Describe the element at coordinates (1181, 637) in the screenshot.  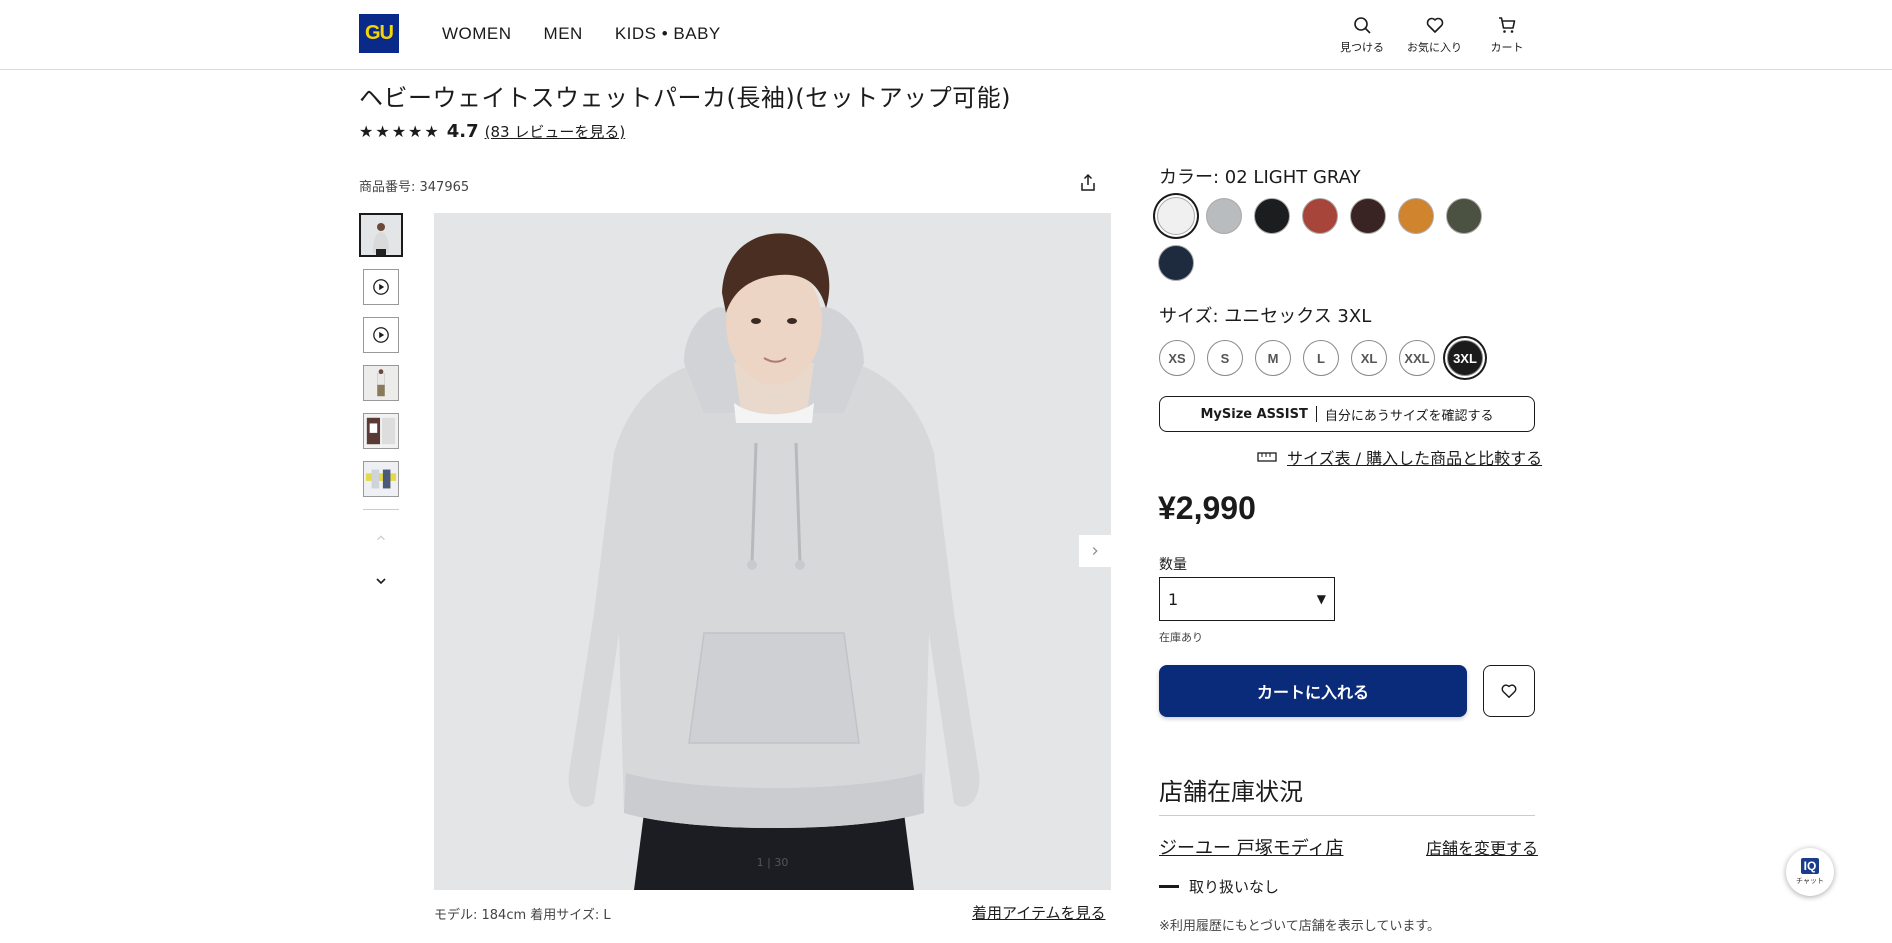
I see `stock-status: 在庫あり` at that location.